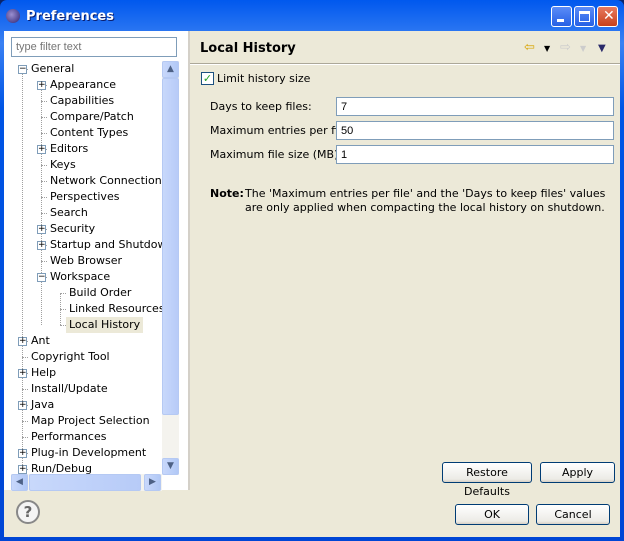 The image size is (624, 541). I want to click on tree-item: Capabilities, so click(82, 101).